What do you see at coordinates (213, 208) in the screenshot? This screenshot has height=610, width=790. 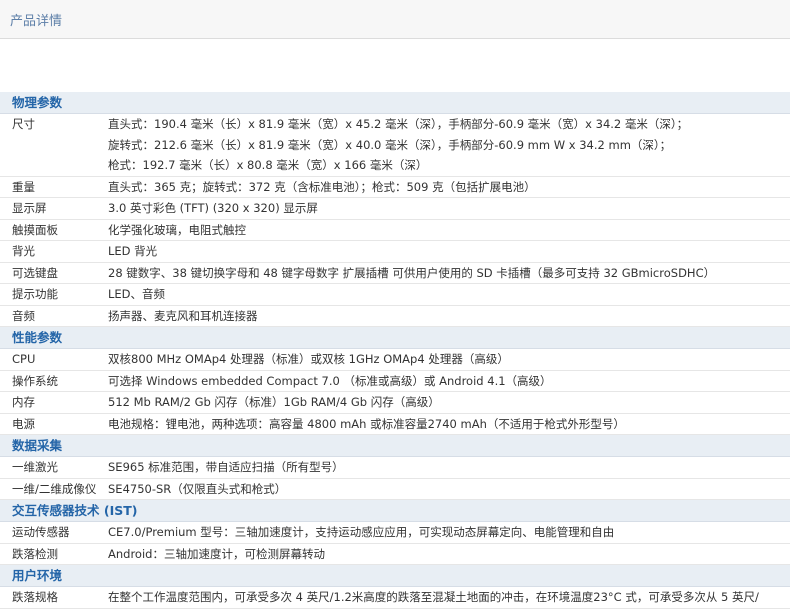 I see `spec-value-line: 3.0 英寸彩色 (TFT) (320 x 320) 显示屏` at bounding box center [213, 208].